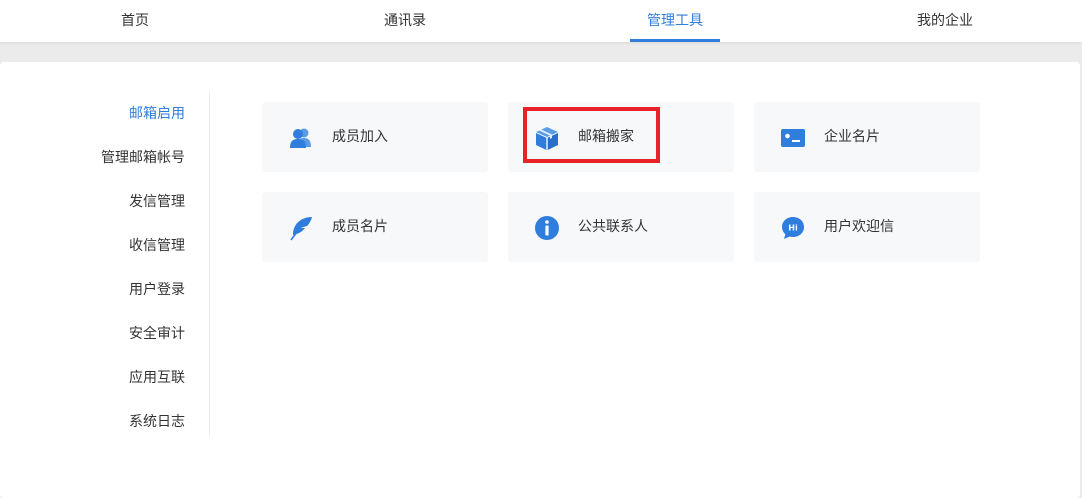 The height and width of the screenshot is (498, 1082). I want to click on sidebar-item-mailbox-enable: 邮箱启用, so click(157, 114).